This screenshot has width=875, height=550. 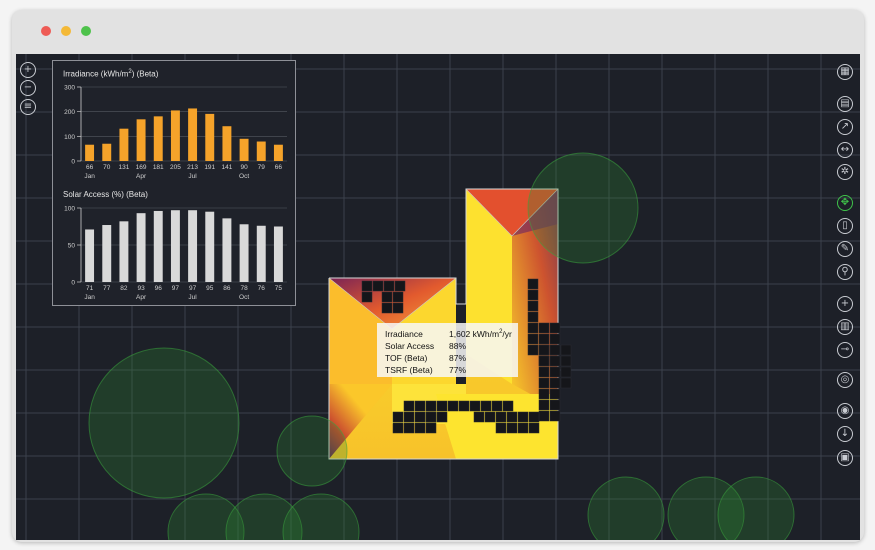 What do you see at coordinates (28, 88) in the screenshot?
I see `zoom-out-icon: −` at bounding box center [28, 88].